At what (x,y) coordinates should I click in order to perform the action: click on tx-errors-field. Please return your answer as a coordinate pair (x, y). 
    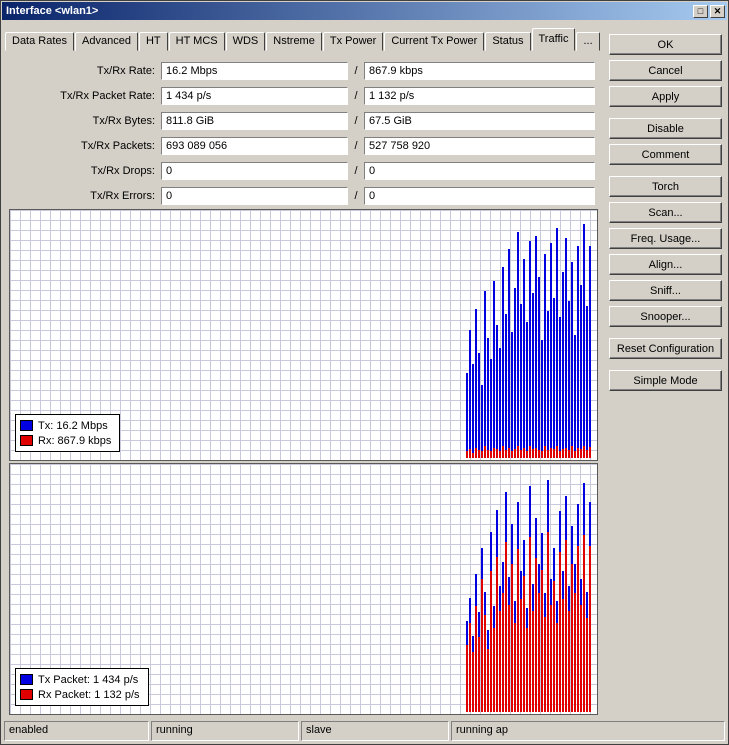
    Looking at the image, I should click on (254, 195).